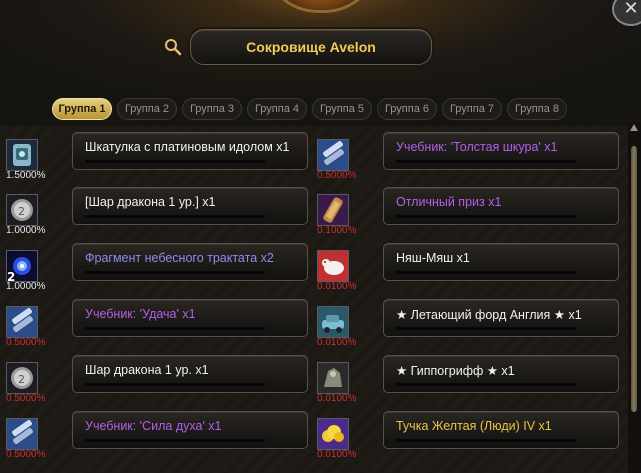 Image resolution: width=641 pixels, height=473 pixels. What do you see at coordinates (22, 155) in the screenshot?
I see `scroll-box-icon` at bounding box center [22, 155].